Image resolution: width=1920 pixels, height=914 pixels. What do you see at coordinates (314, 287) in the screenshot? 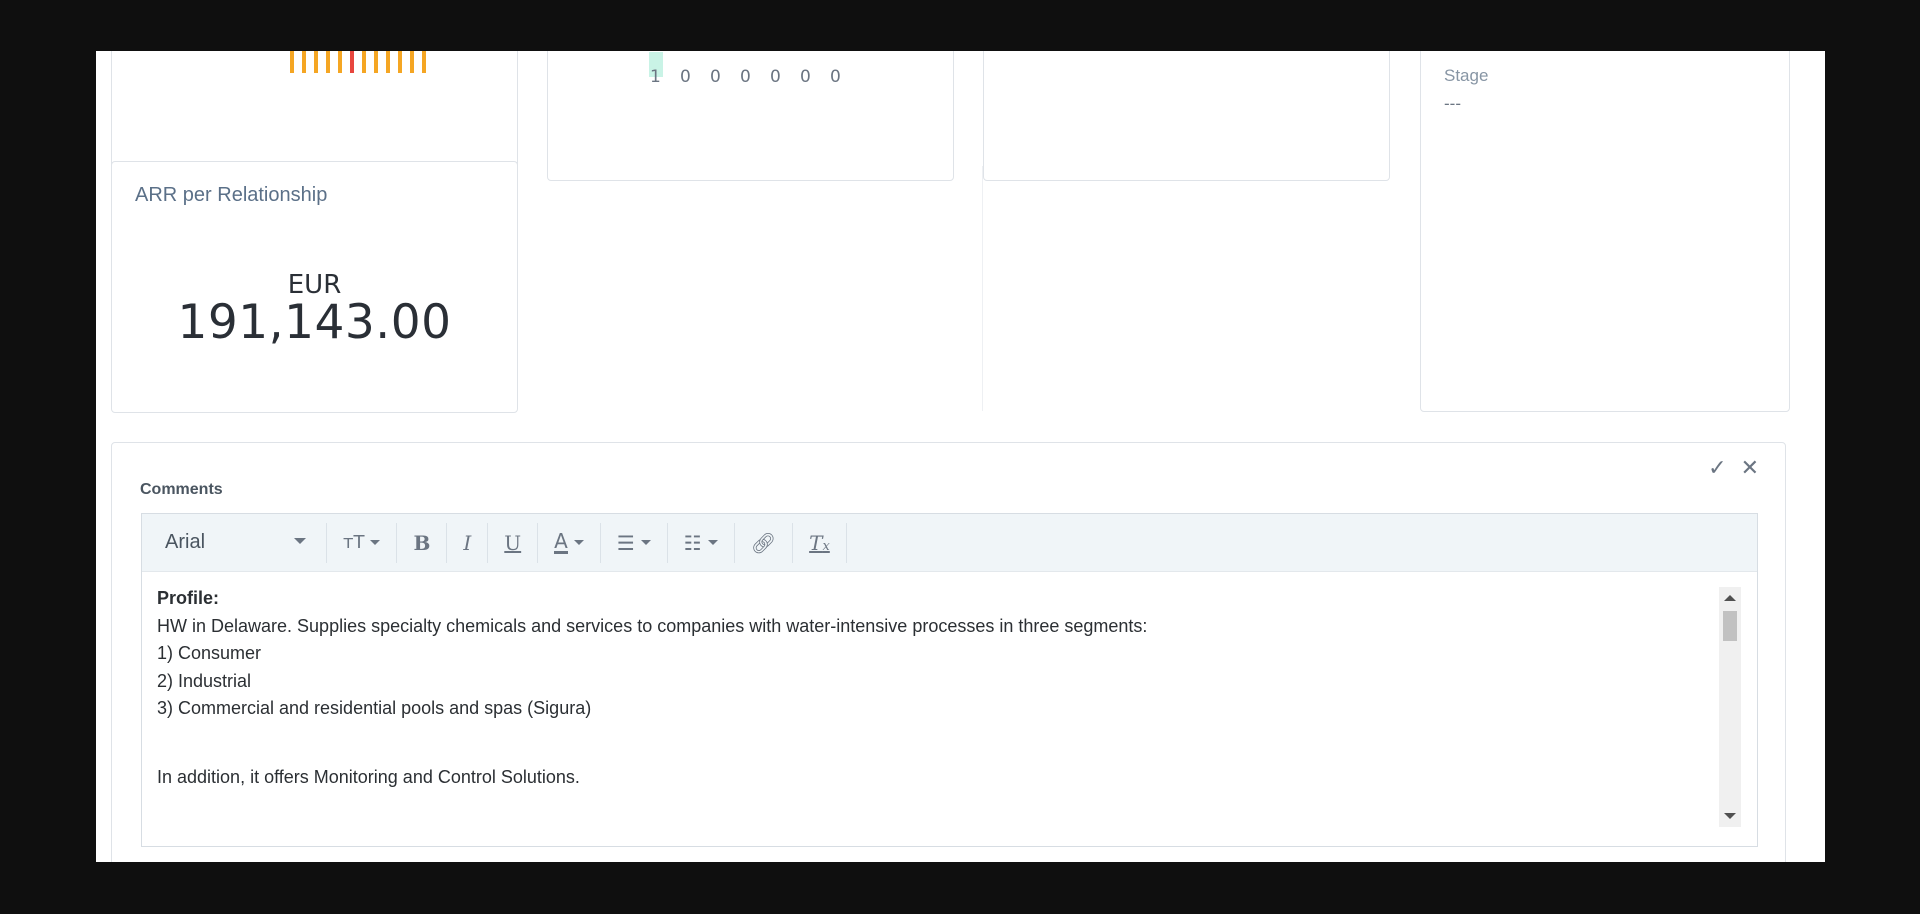
I see `kpi-card: ARR per Relationship EUR 191,143.00` at bounding box center [314, 287].